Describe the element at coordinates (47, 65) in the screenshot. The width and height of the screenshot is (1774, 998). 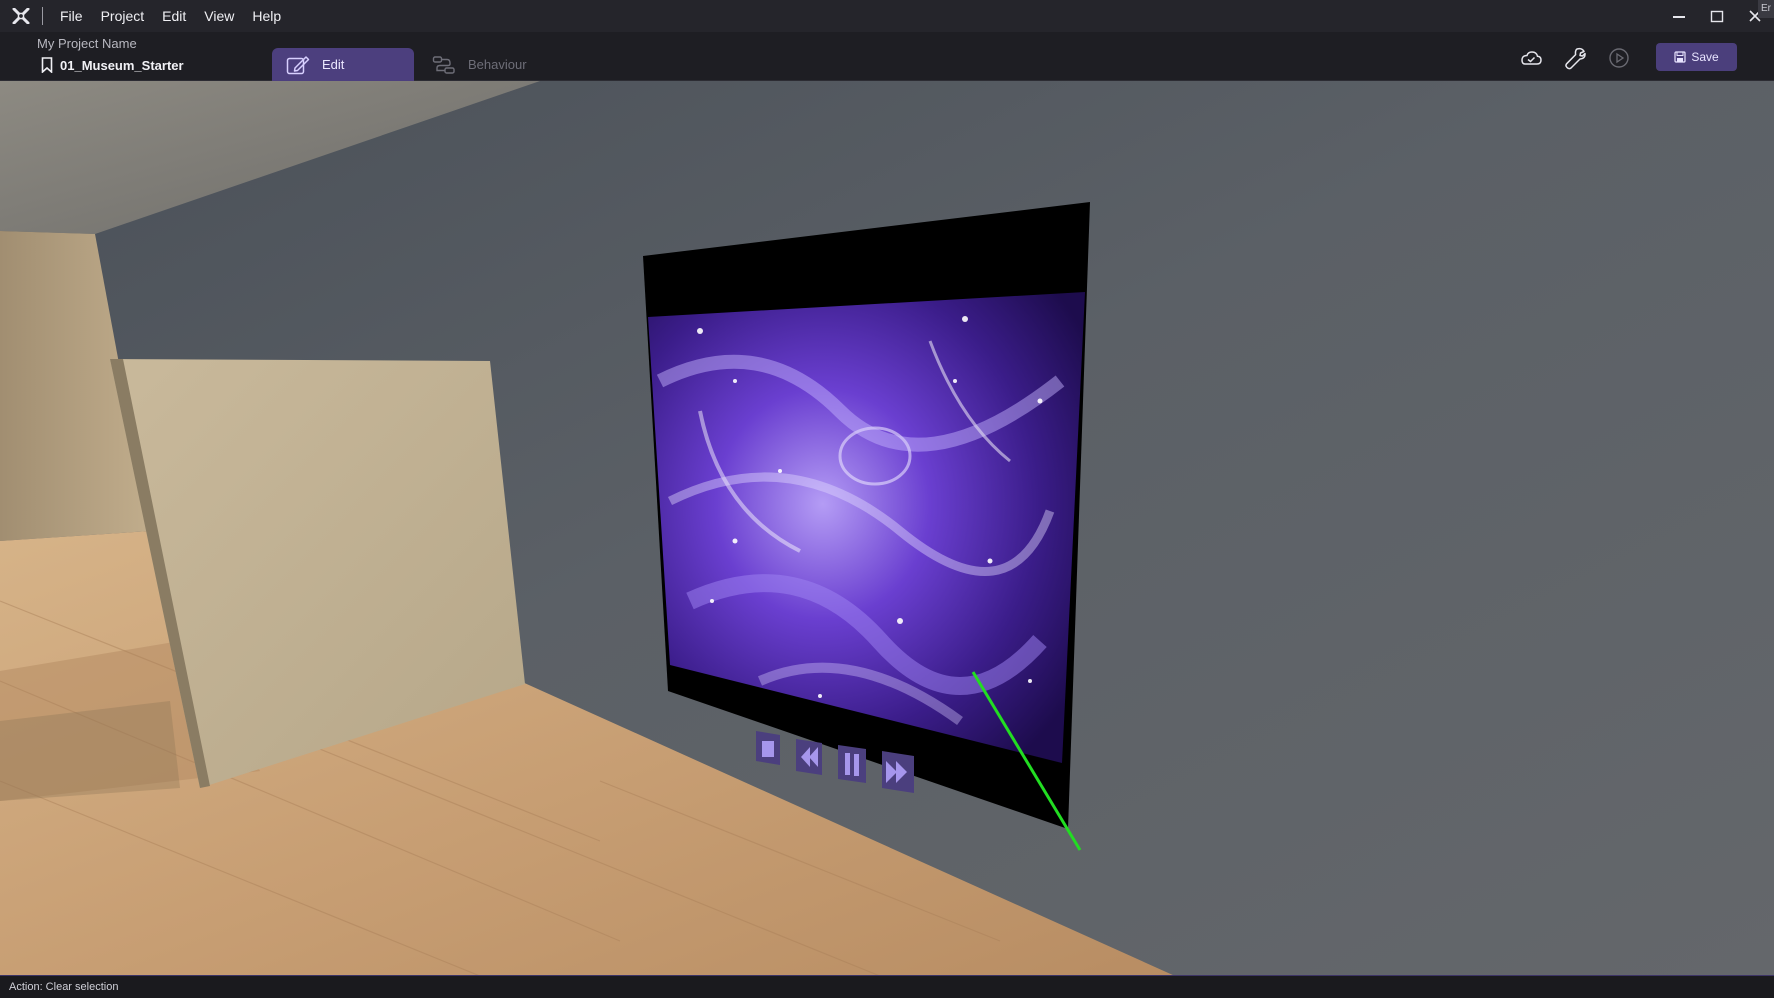
I see `bookmark-icon` at that location.